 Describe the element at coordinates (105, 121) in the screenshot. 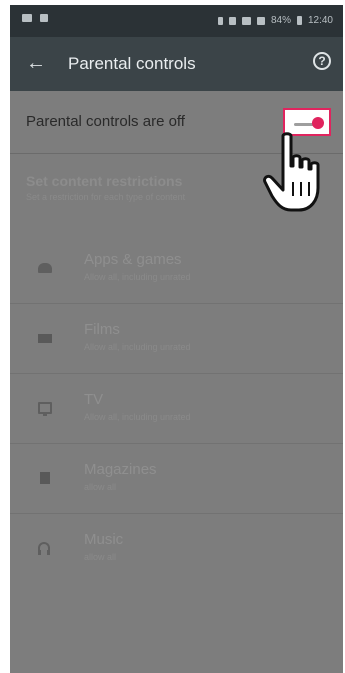

I see `parental-controls-label: Parental controls are off` at that location.